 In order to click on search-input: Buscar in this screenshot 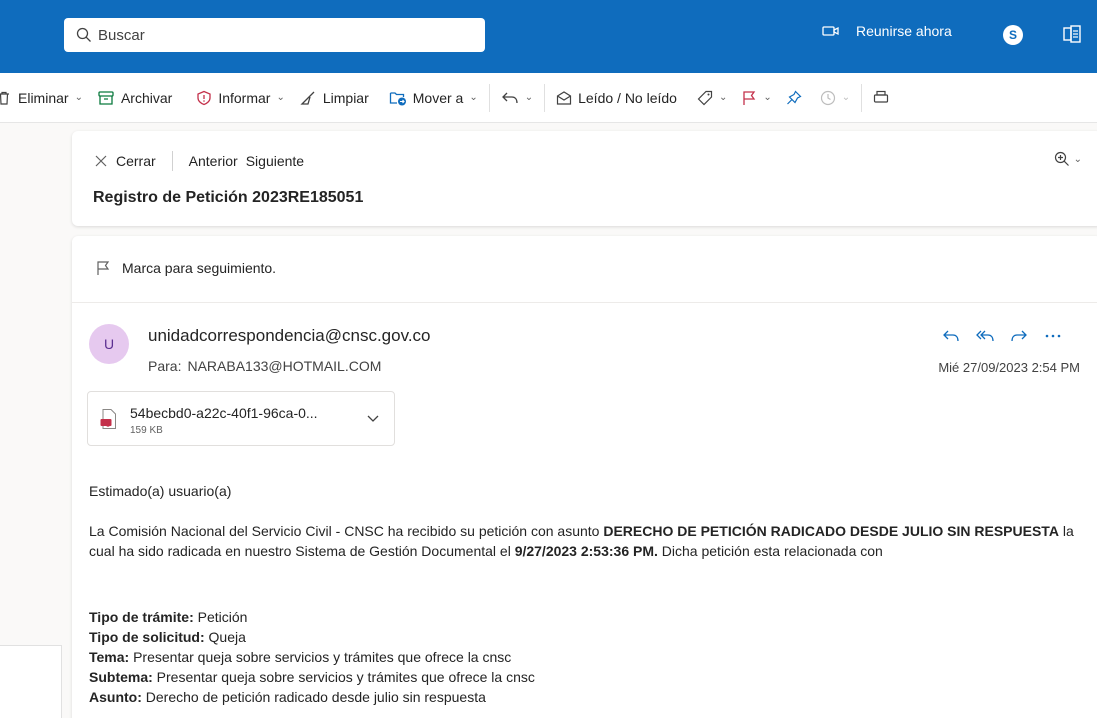, I will do `click(274, 35)`.